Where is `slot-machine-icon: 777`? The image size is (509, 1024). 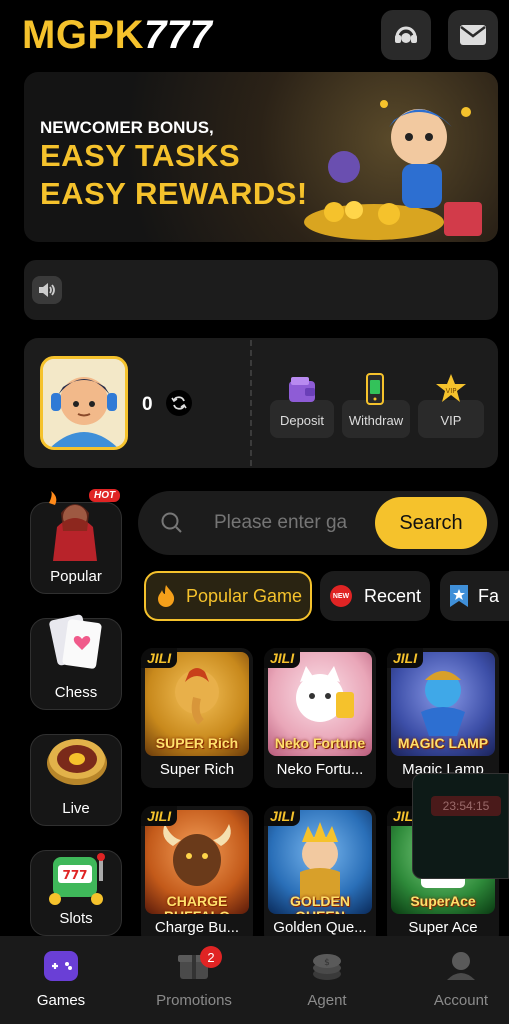
slot-machine-icon: 777 is located at coordinates (77, 879).